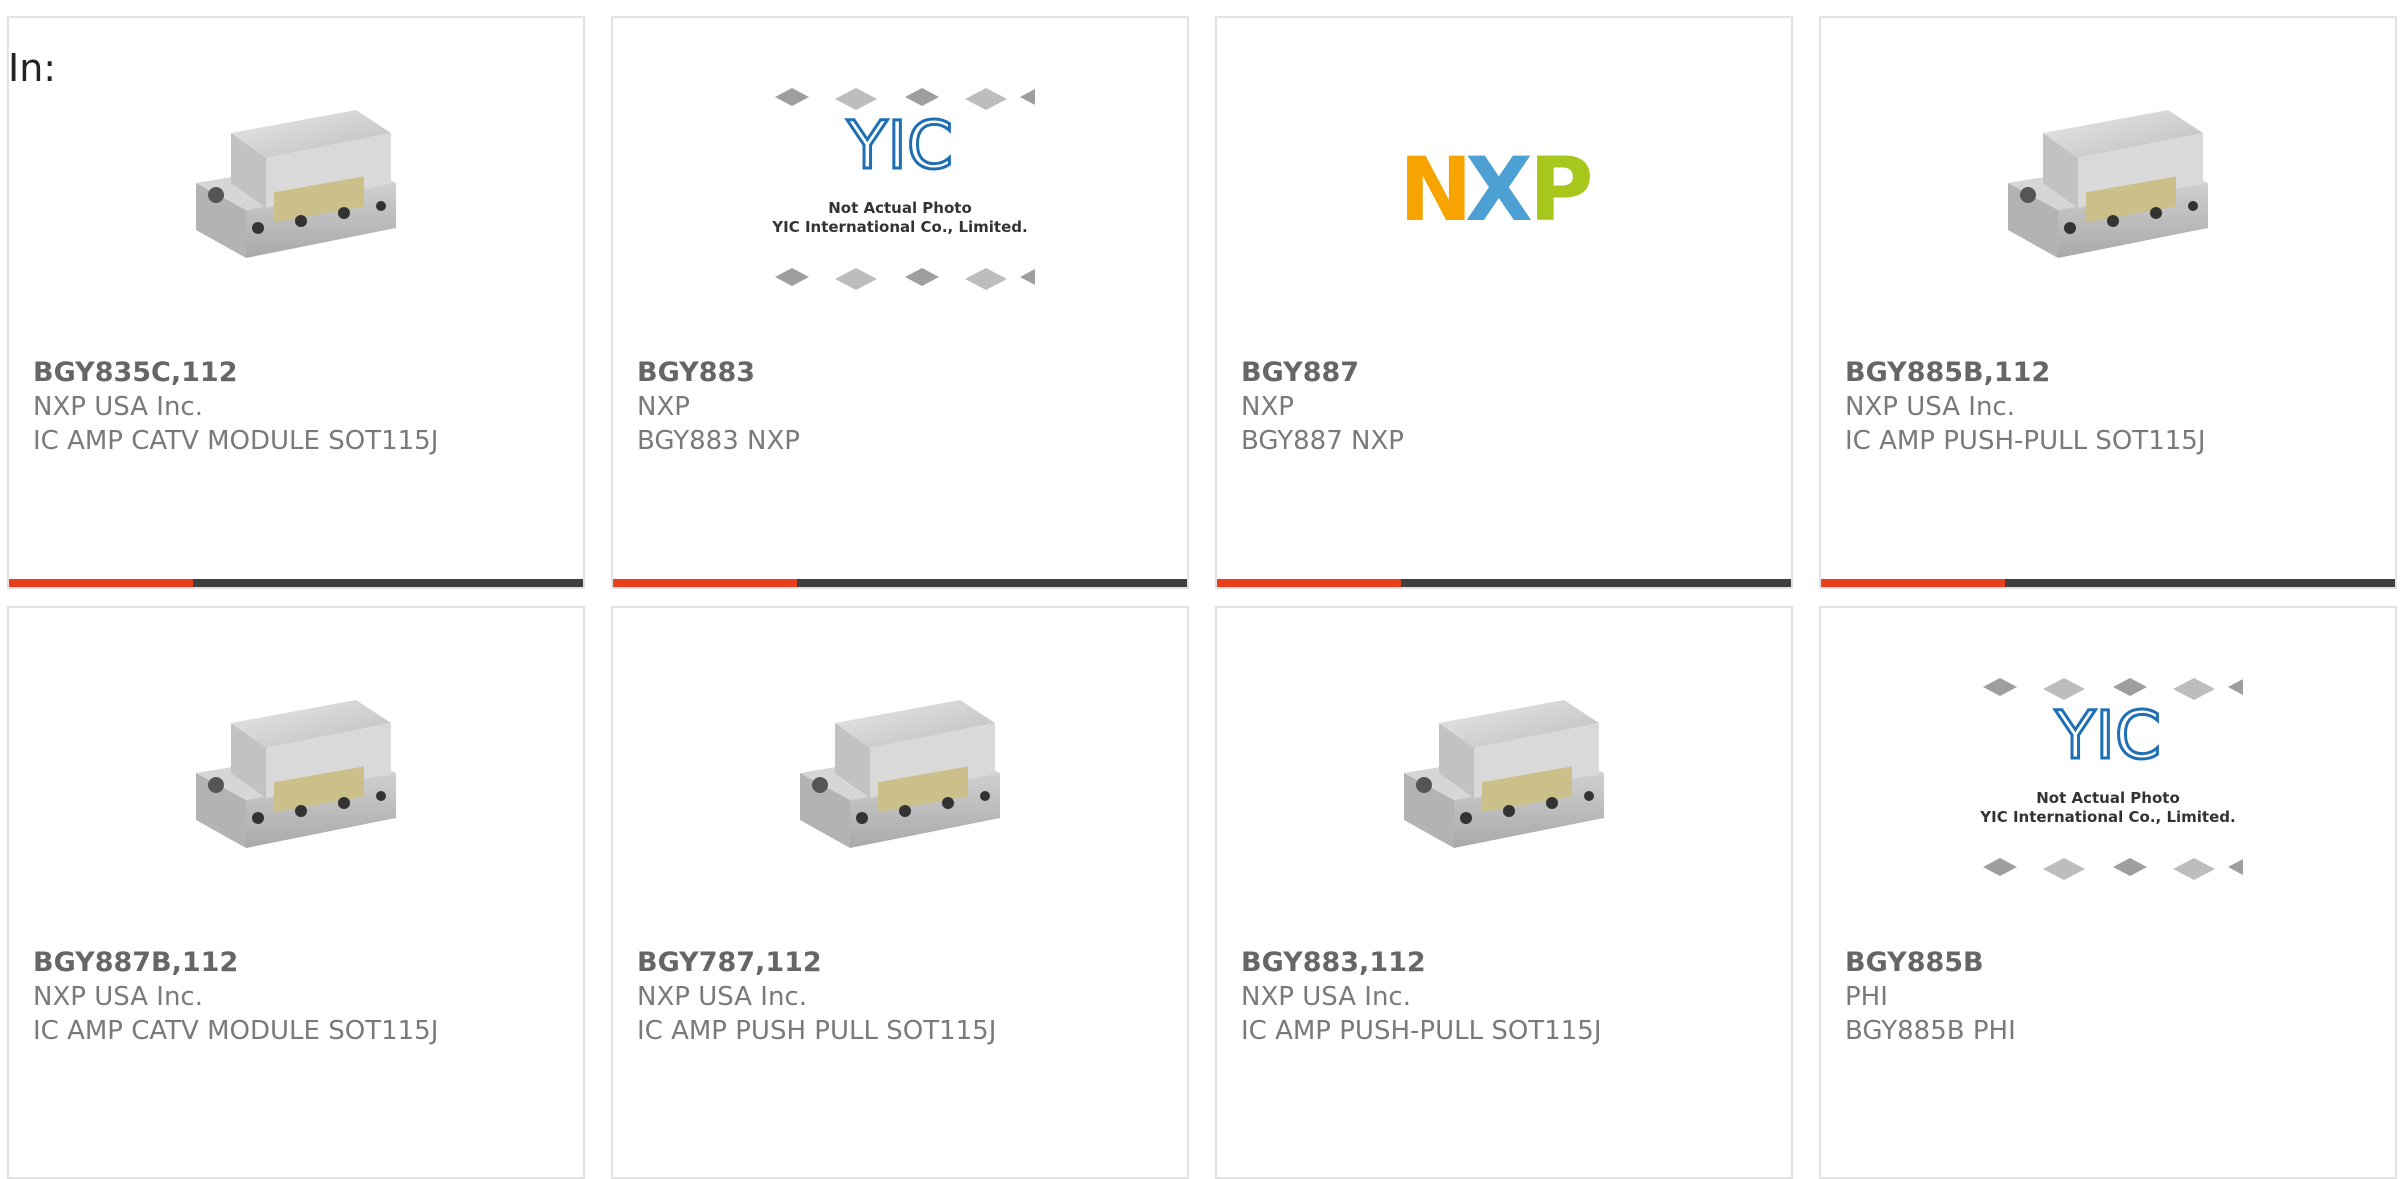  What do you see at coordinates (32, 68) in the screenshot?
I see `filter-in-label: In:` at bounding box center [32, 68].